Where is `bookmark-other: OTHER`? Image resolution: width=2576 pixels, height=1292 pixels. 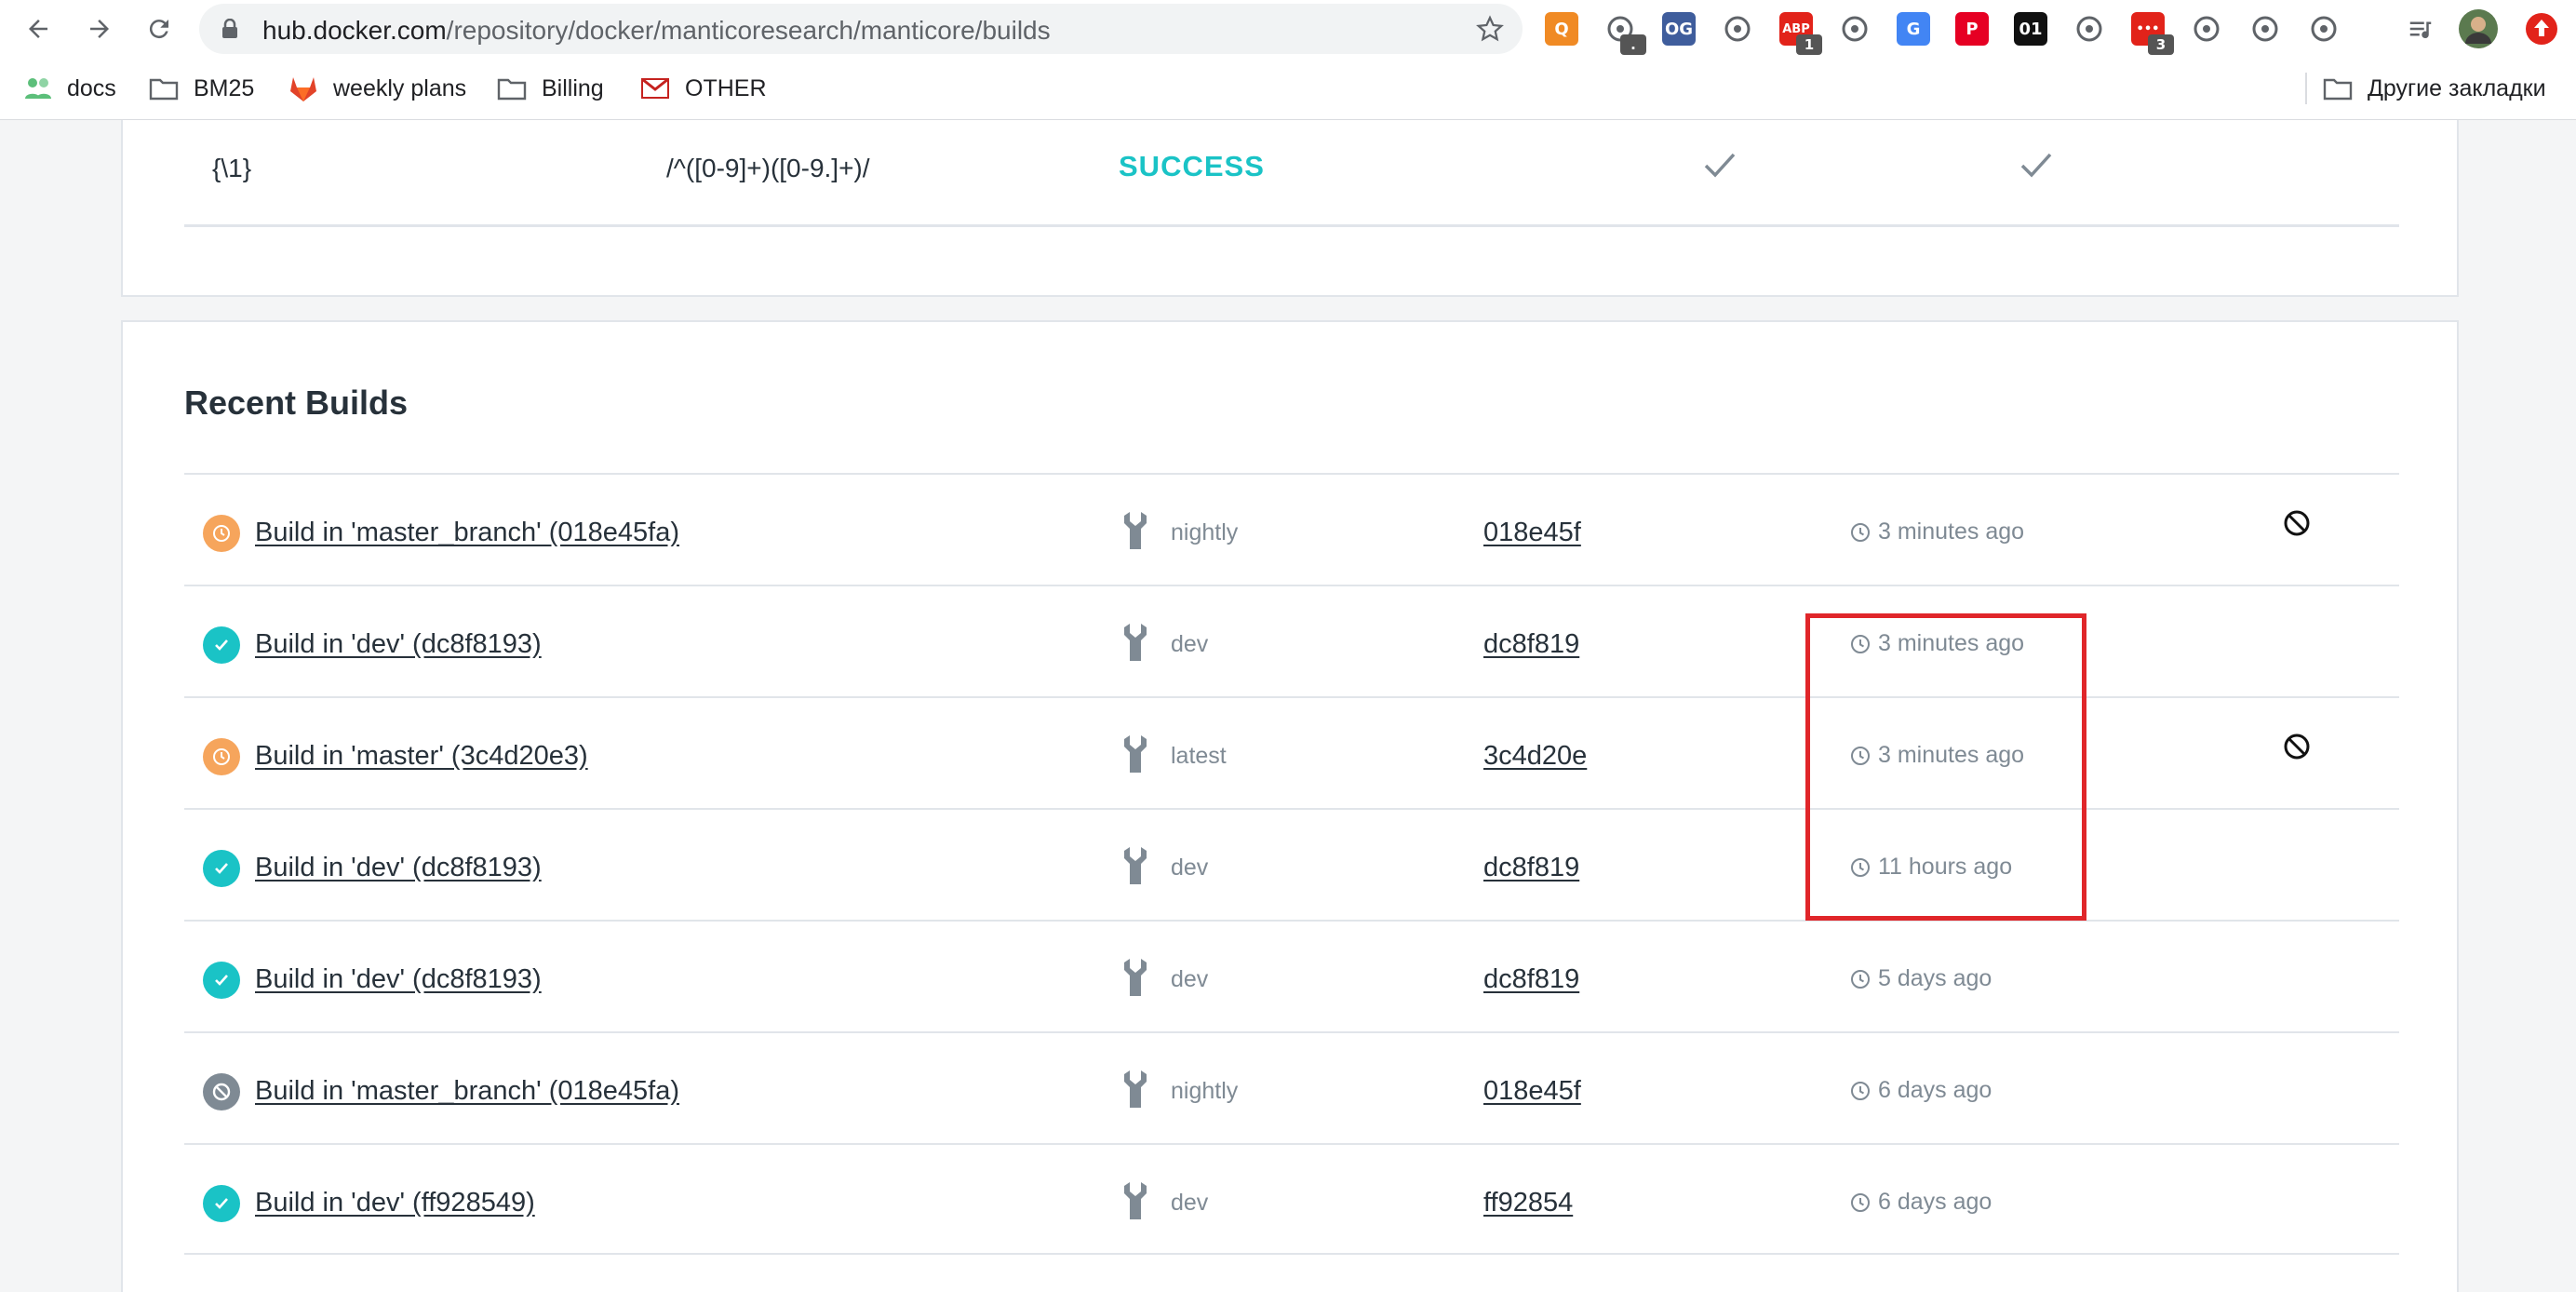 bookmark-other: OTHER is located at coordinates (703, 88).